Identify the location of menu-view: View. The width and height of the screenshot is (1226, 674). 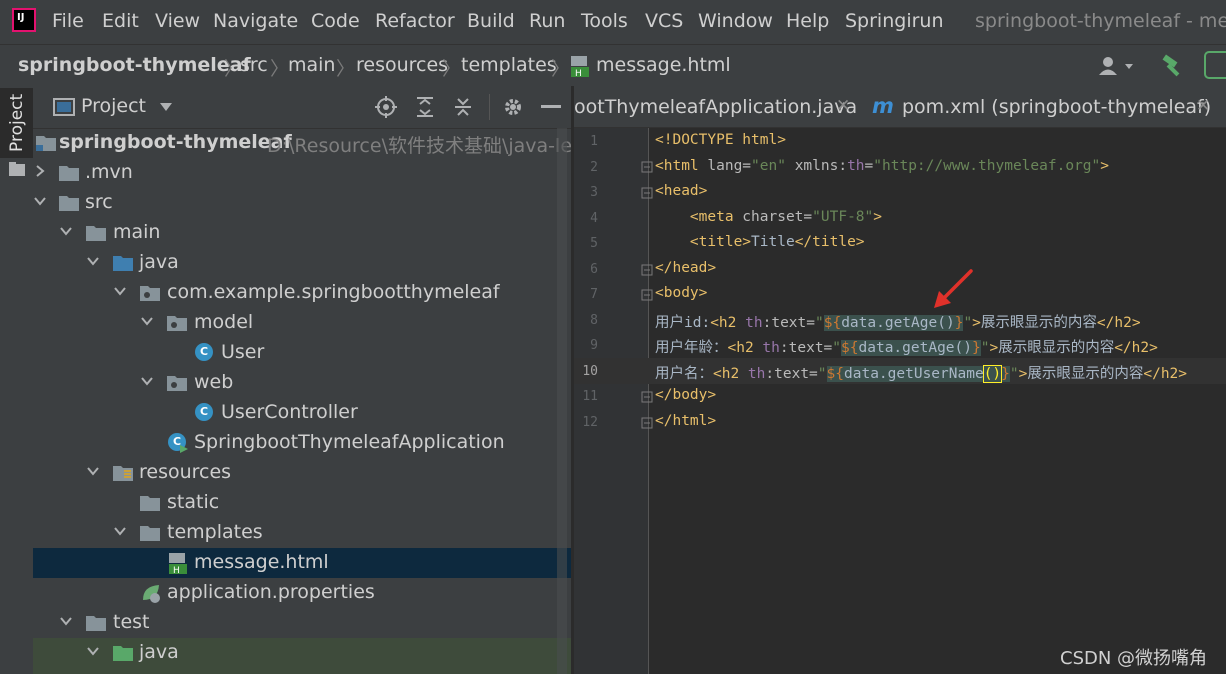
(177, 21).